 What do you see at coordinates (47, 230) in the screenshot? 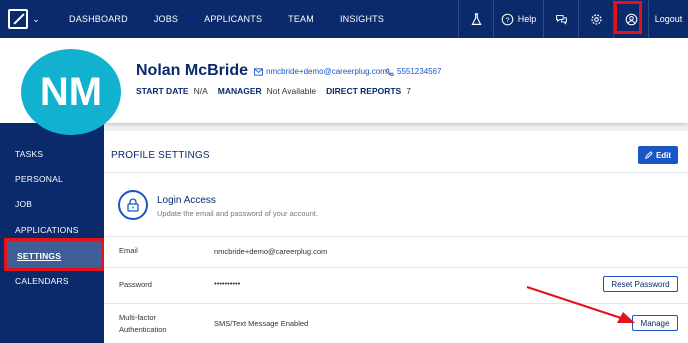
I see `sidebar-item-applications: APPLICATIONS` at bounding box center [47, 230].